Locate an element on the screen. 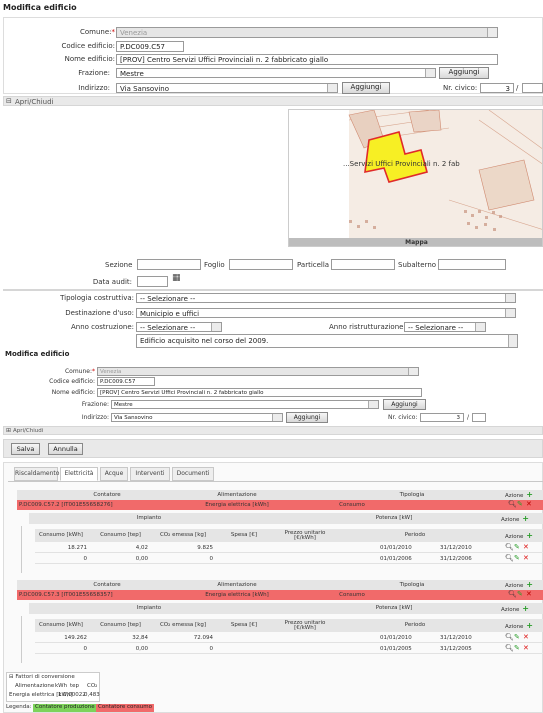 The image size is (543, 713). note-textarea: Edificio acquisito nel corso del 2009. is located at coordinates (327, 341).